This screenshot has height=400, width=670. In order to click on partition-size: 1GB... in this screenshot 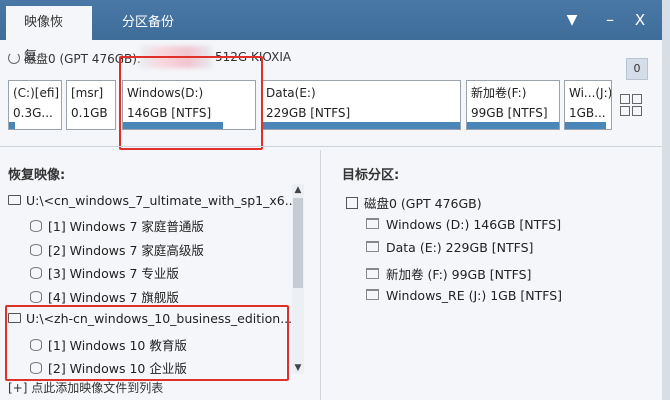, I will do `click(587, 113)`.